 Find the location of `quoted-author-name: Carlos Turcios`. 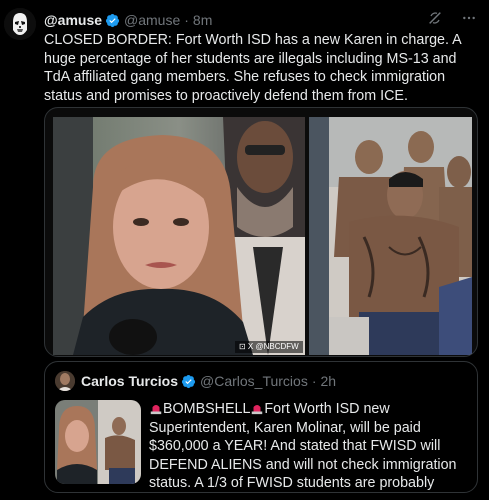

quoted-author-name: Carlos Turcios is located at coordinates (129, 381).